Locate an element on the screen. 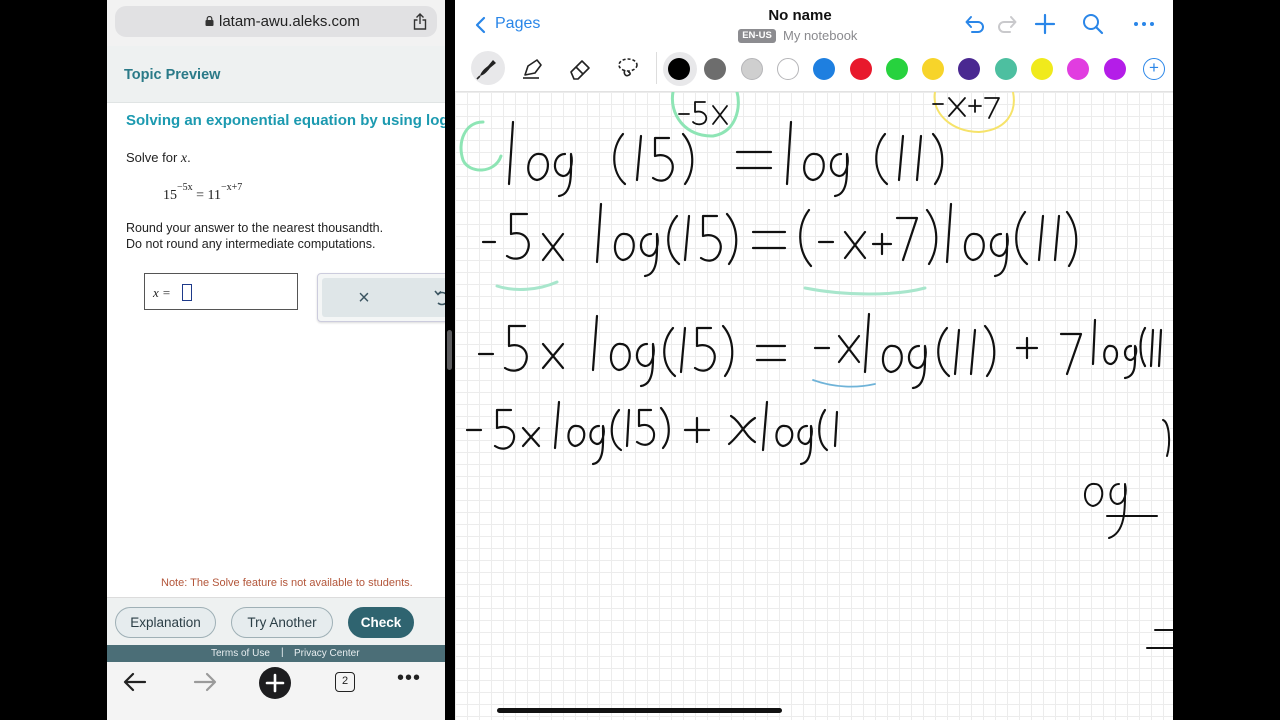  pen-icon is located at coordinates (486, 70).